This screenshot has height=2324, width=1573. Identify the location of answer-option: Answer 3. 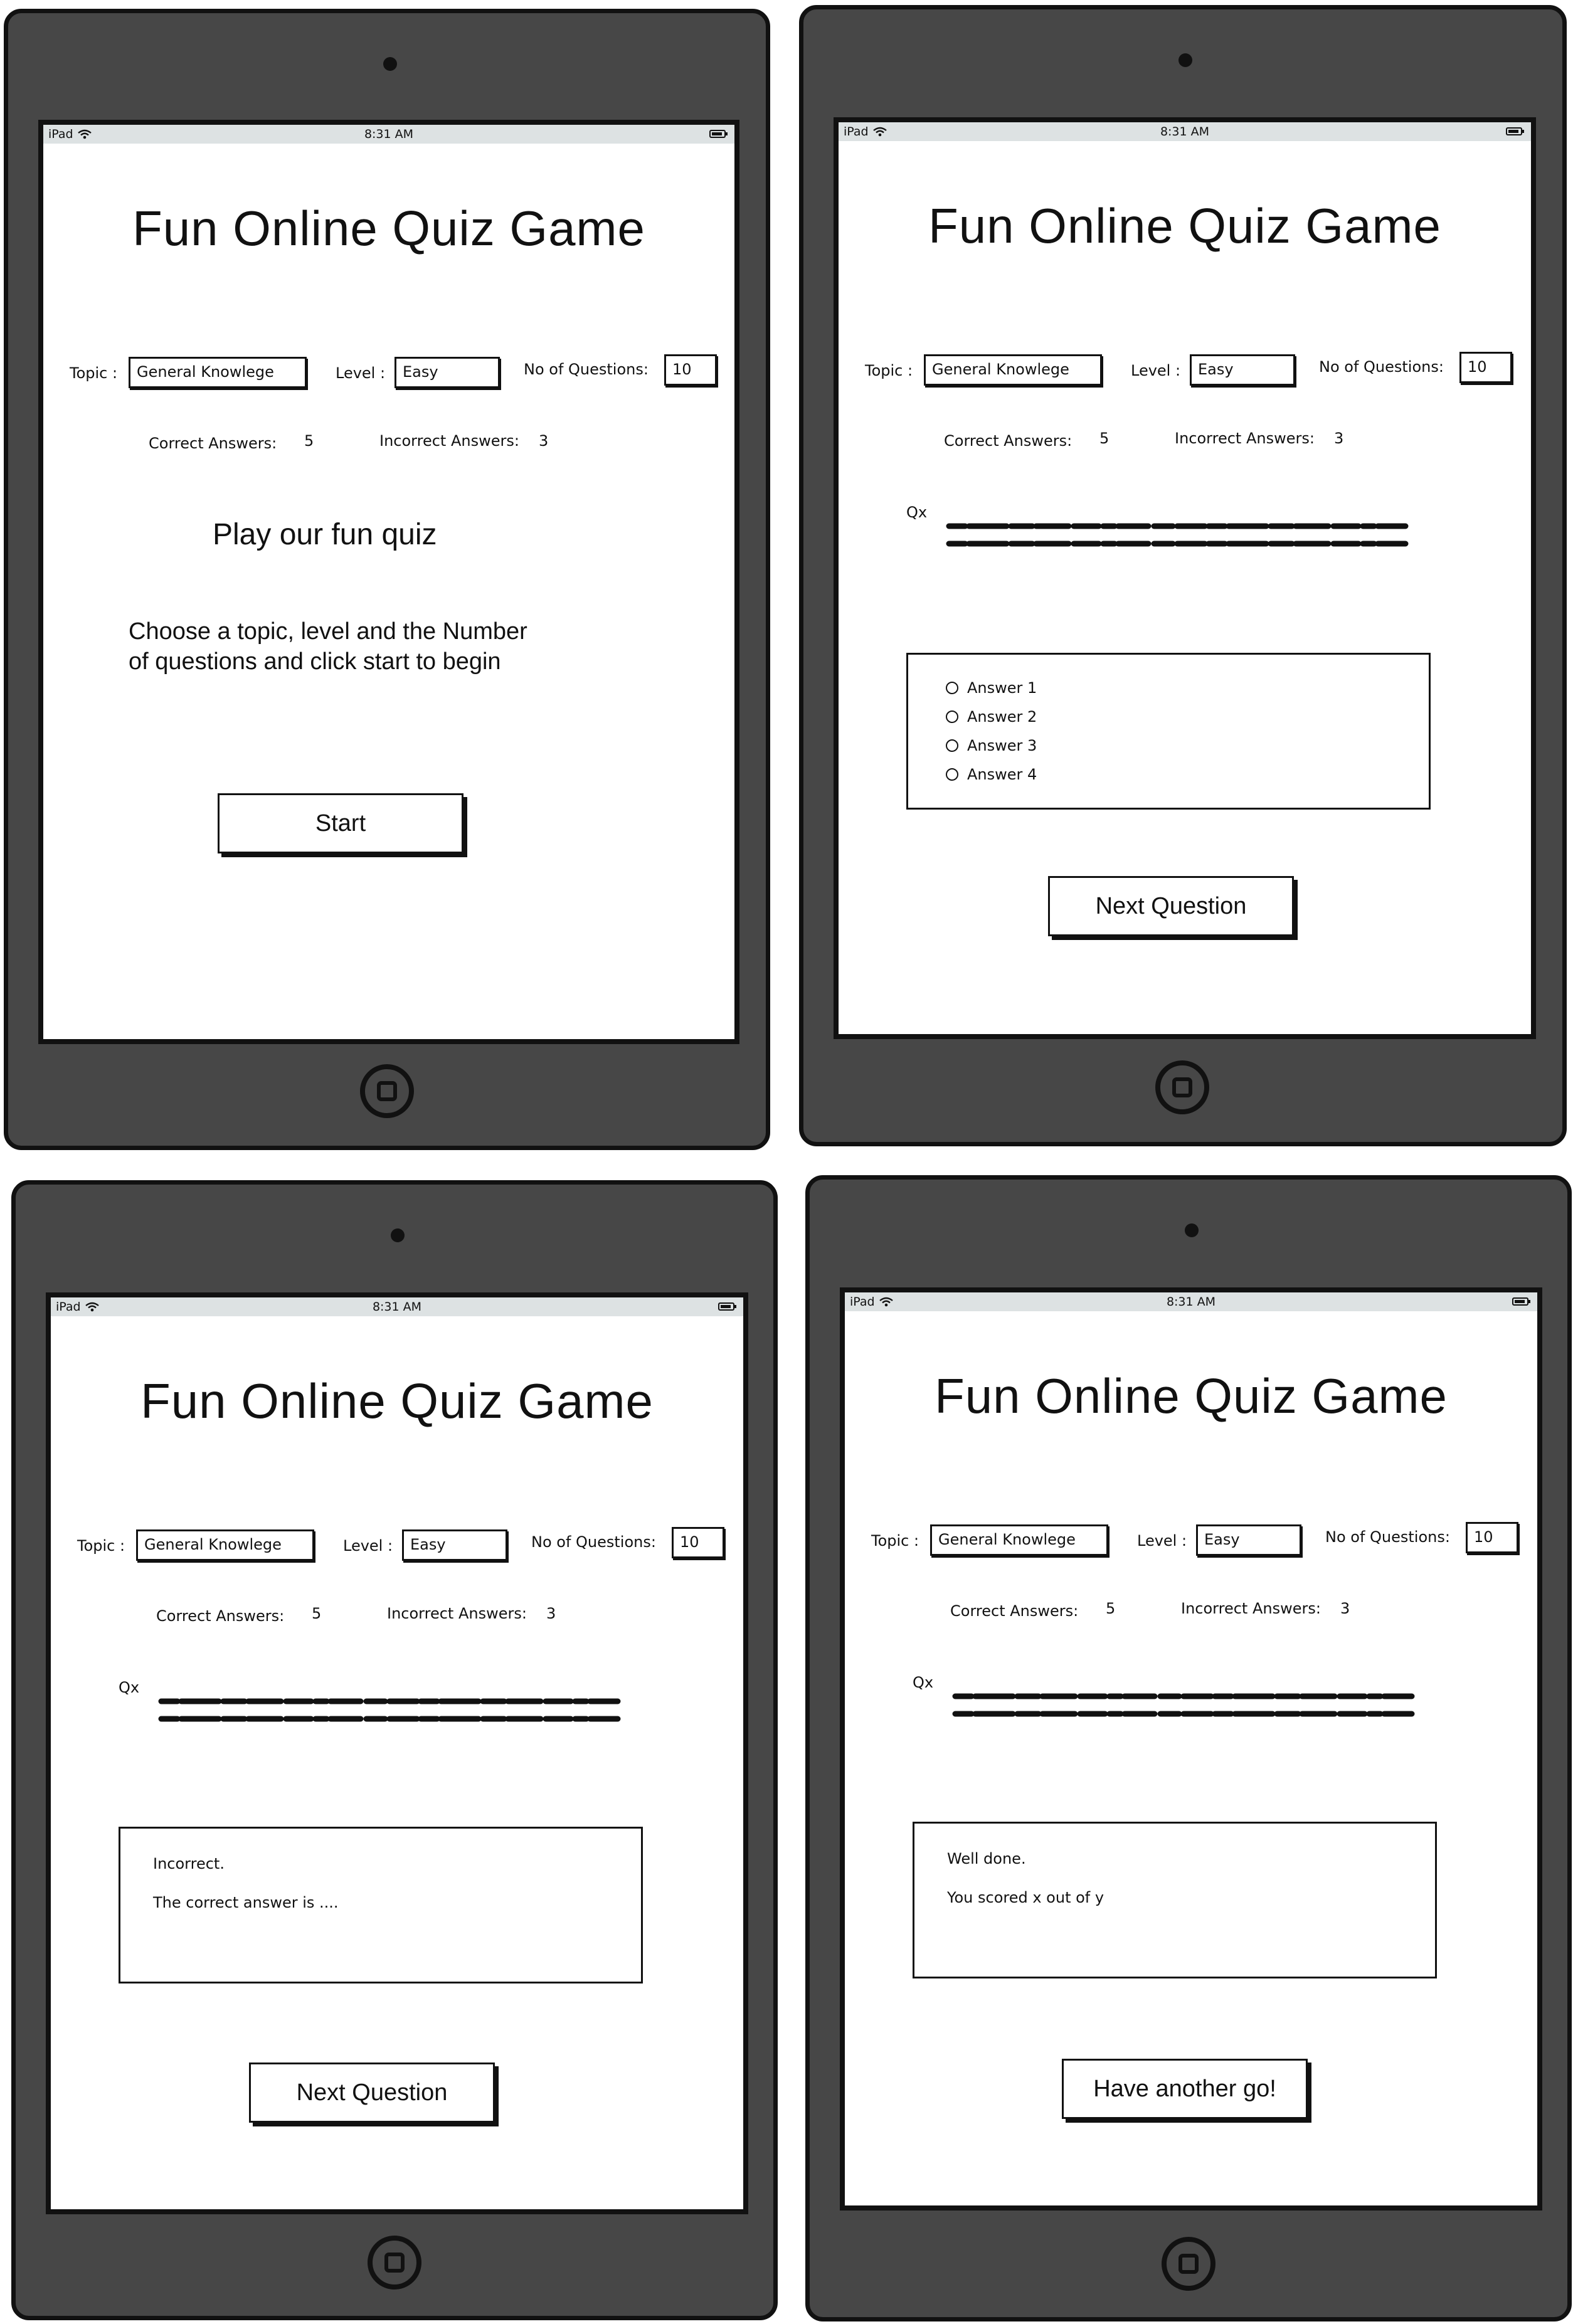
(1187, 745).